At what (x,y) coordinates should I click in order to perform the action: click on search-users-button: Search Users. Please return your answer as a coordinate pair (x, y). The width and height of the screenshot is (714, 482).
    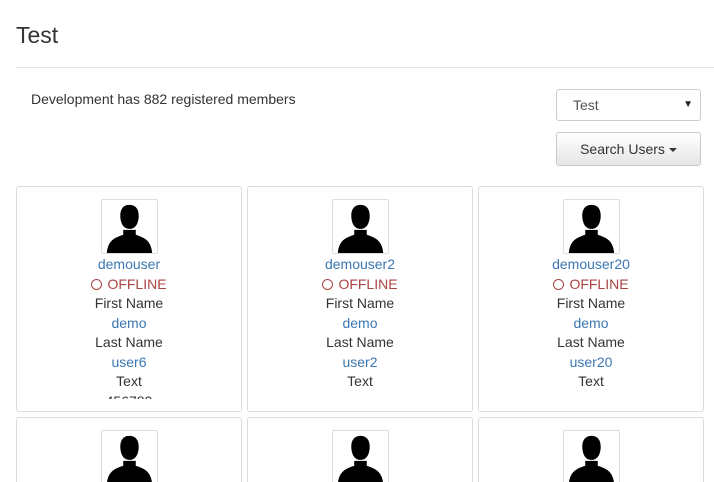
    Looking at the image, I should click on (628, 149).